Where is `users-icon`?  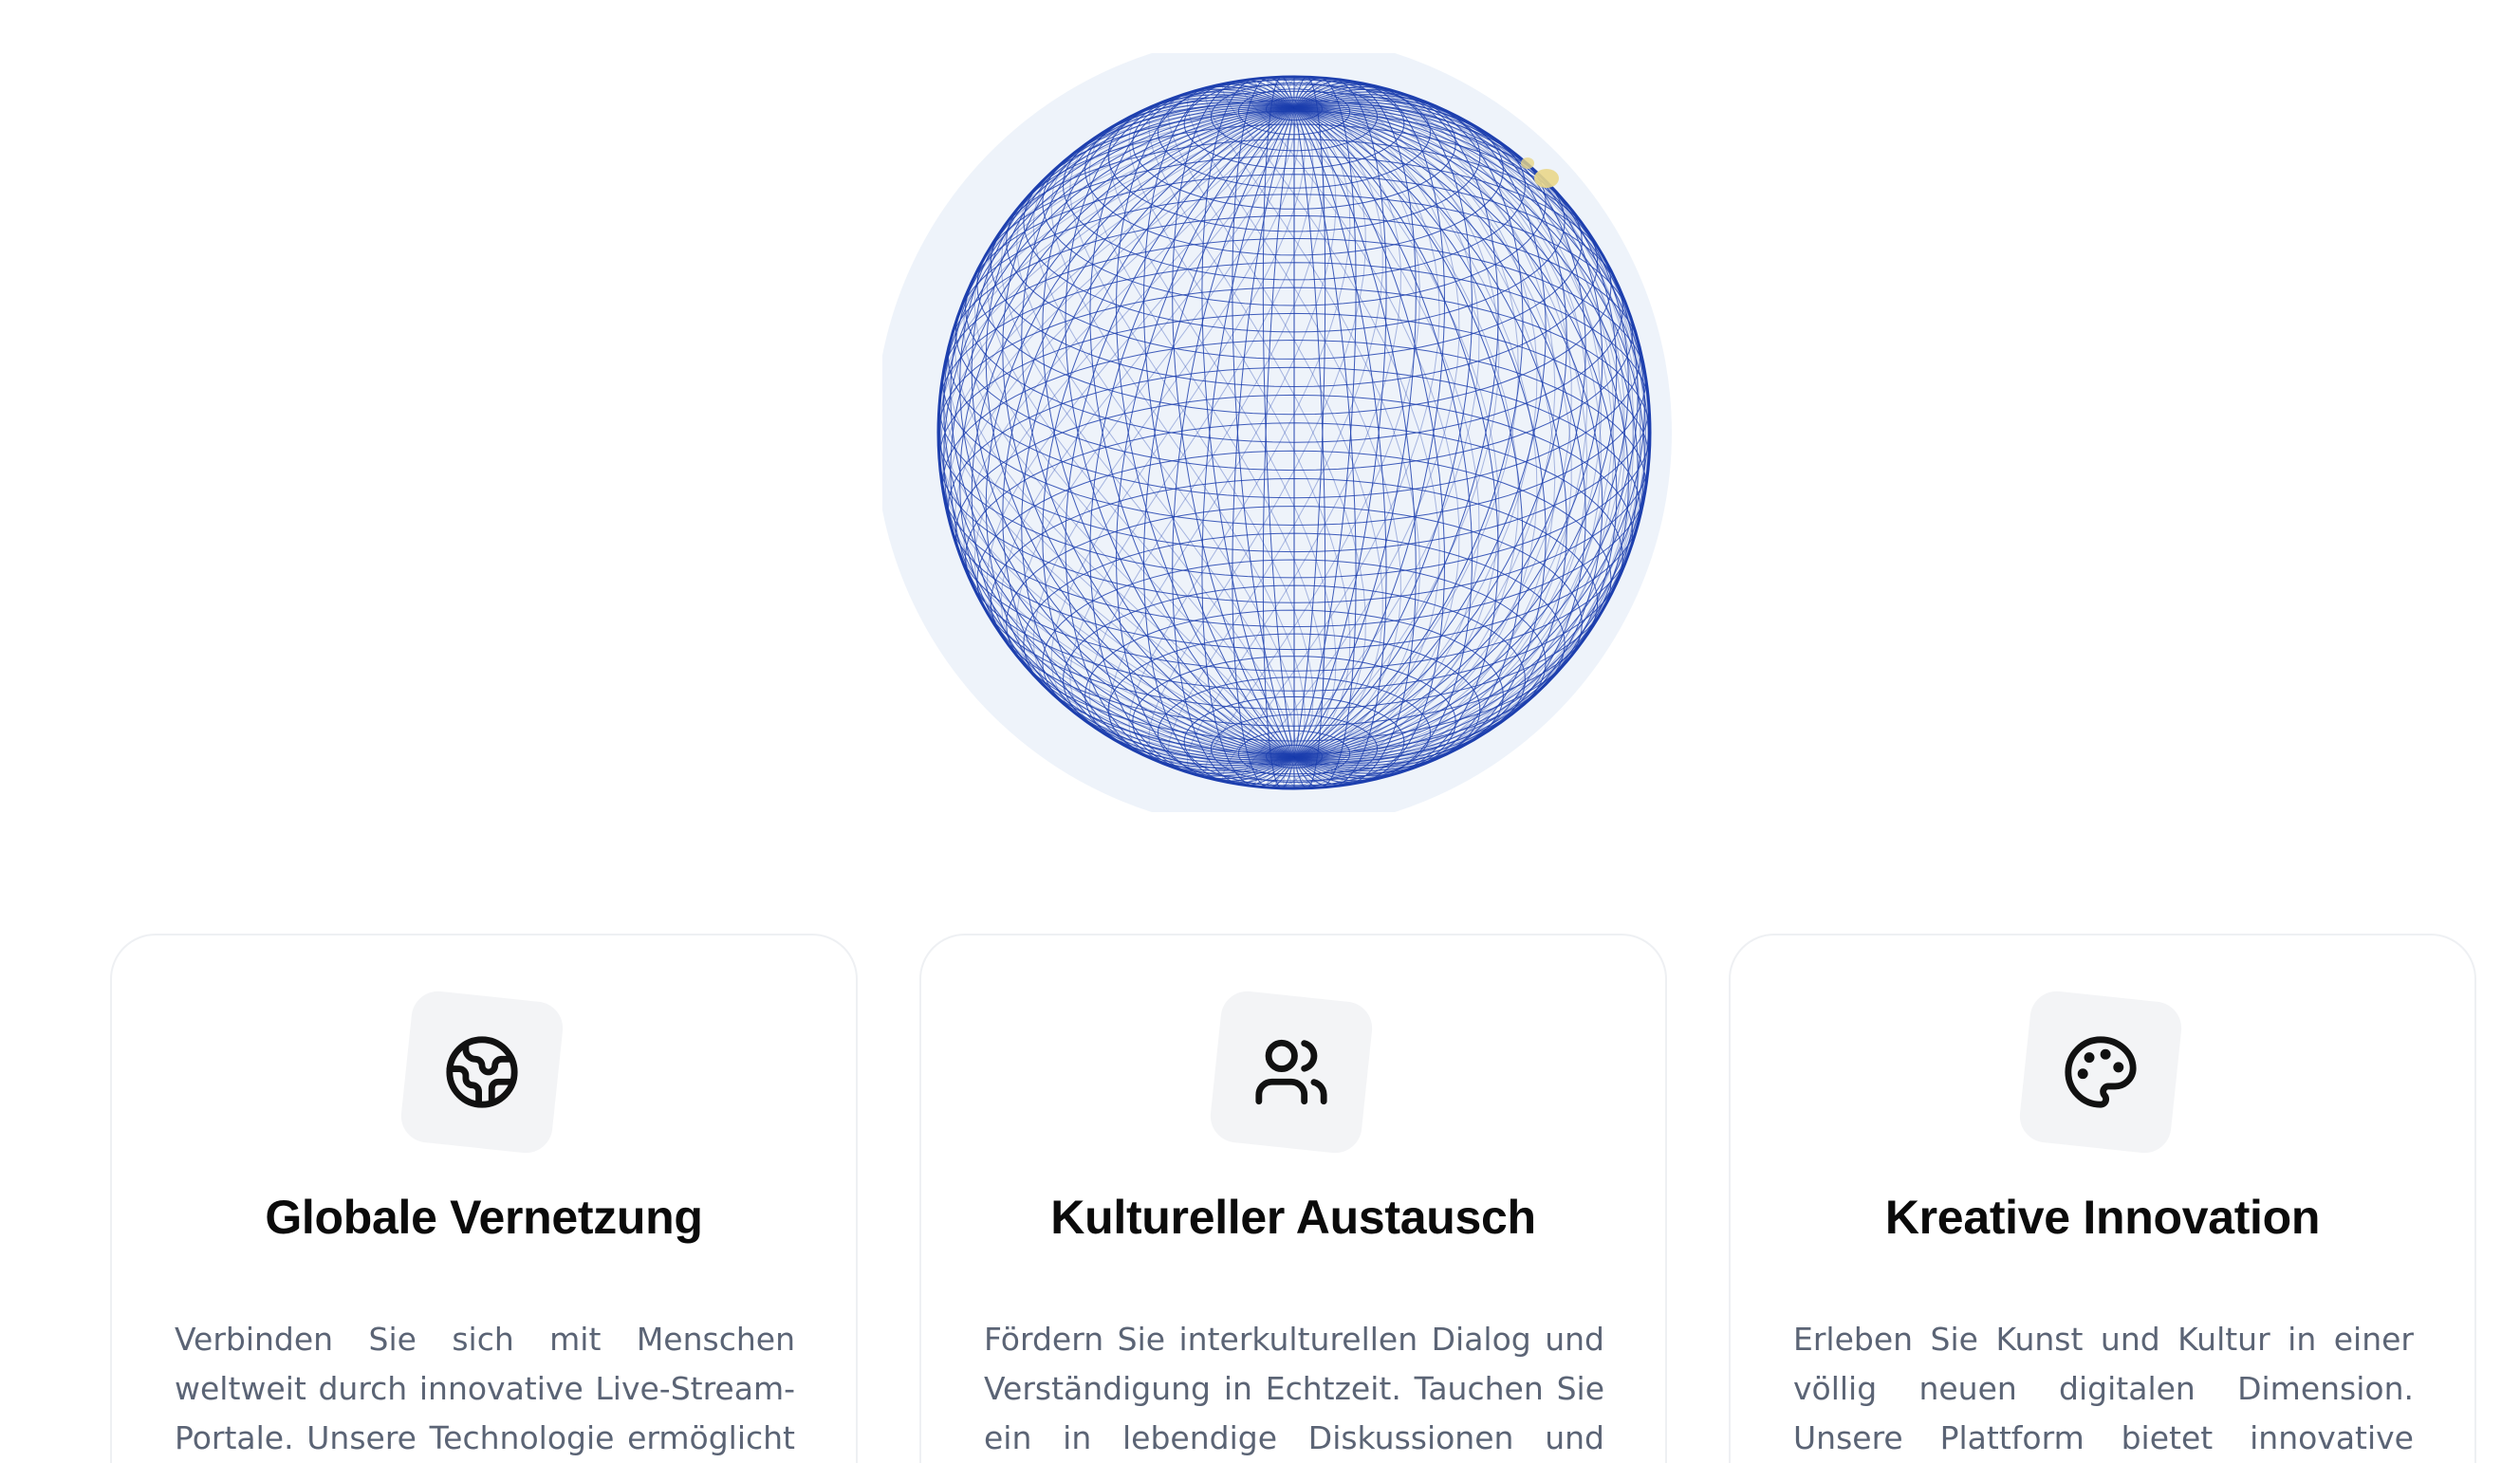
users-icon is located at coordinates (1291, 1072).